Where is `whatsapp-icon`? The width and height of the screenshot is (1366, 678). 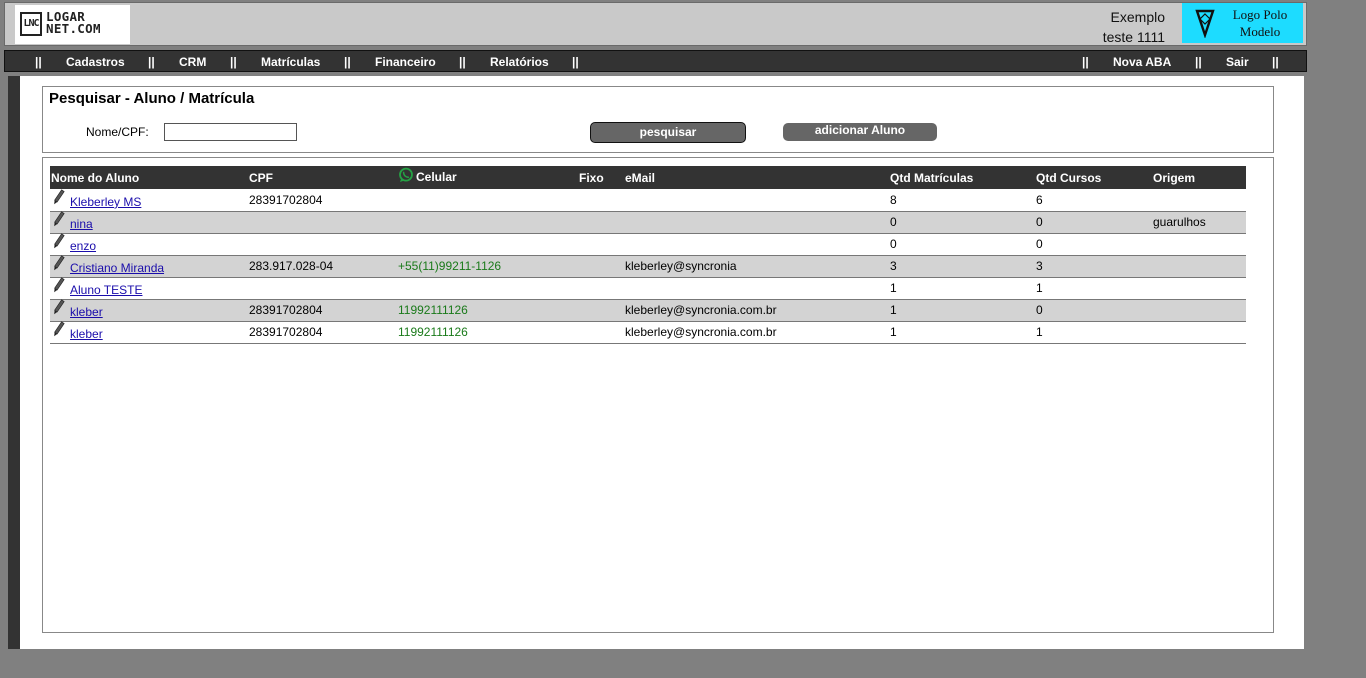
whatsapp-icon is located at coordinates (406, 174).